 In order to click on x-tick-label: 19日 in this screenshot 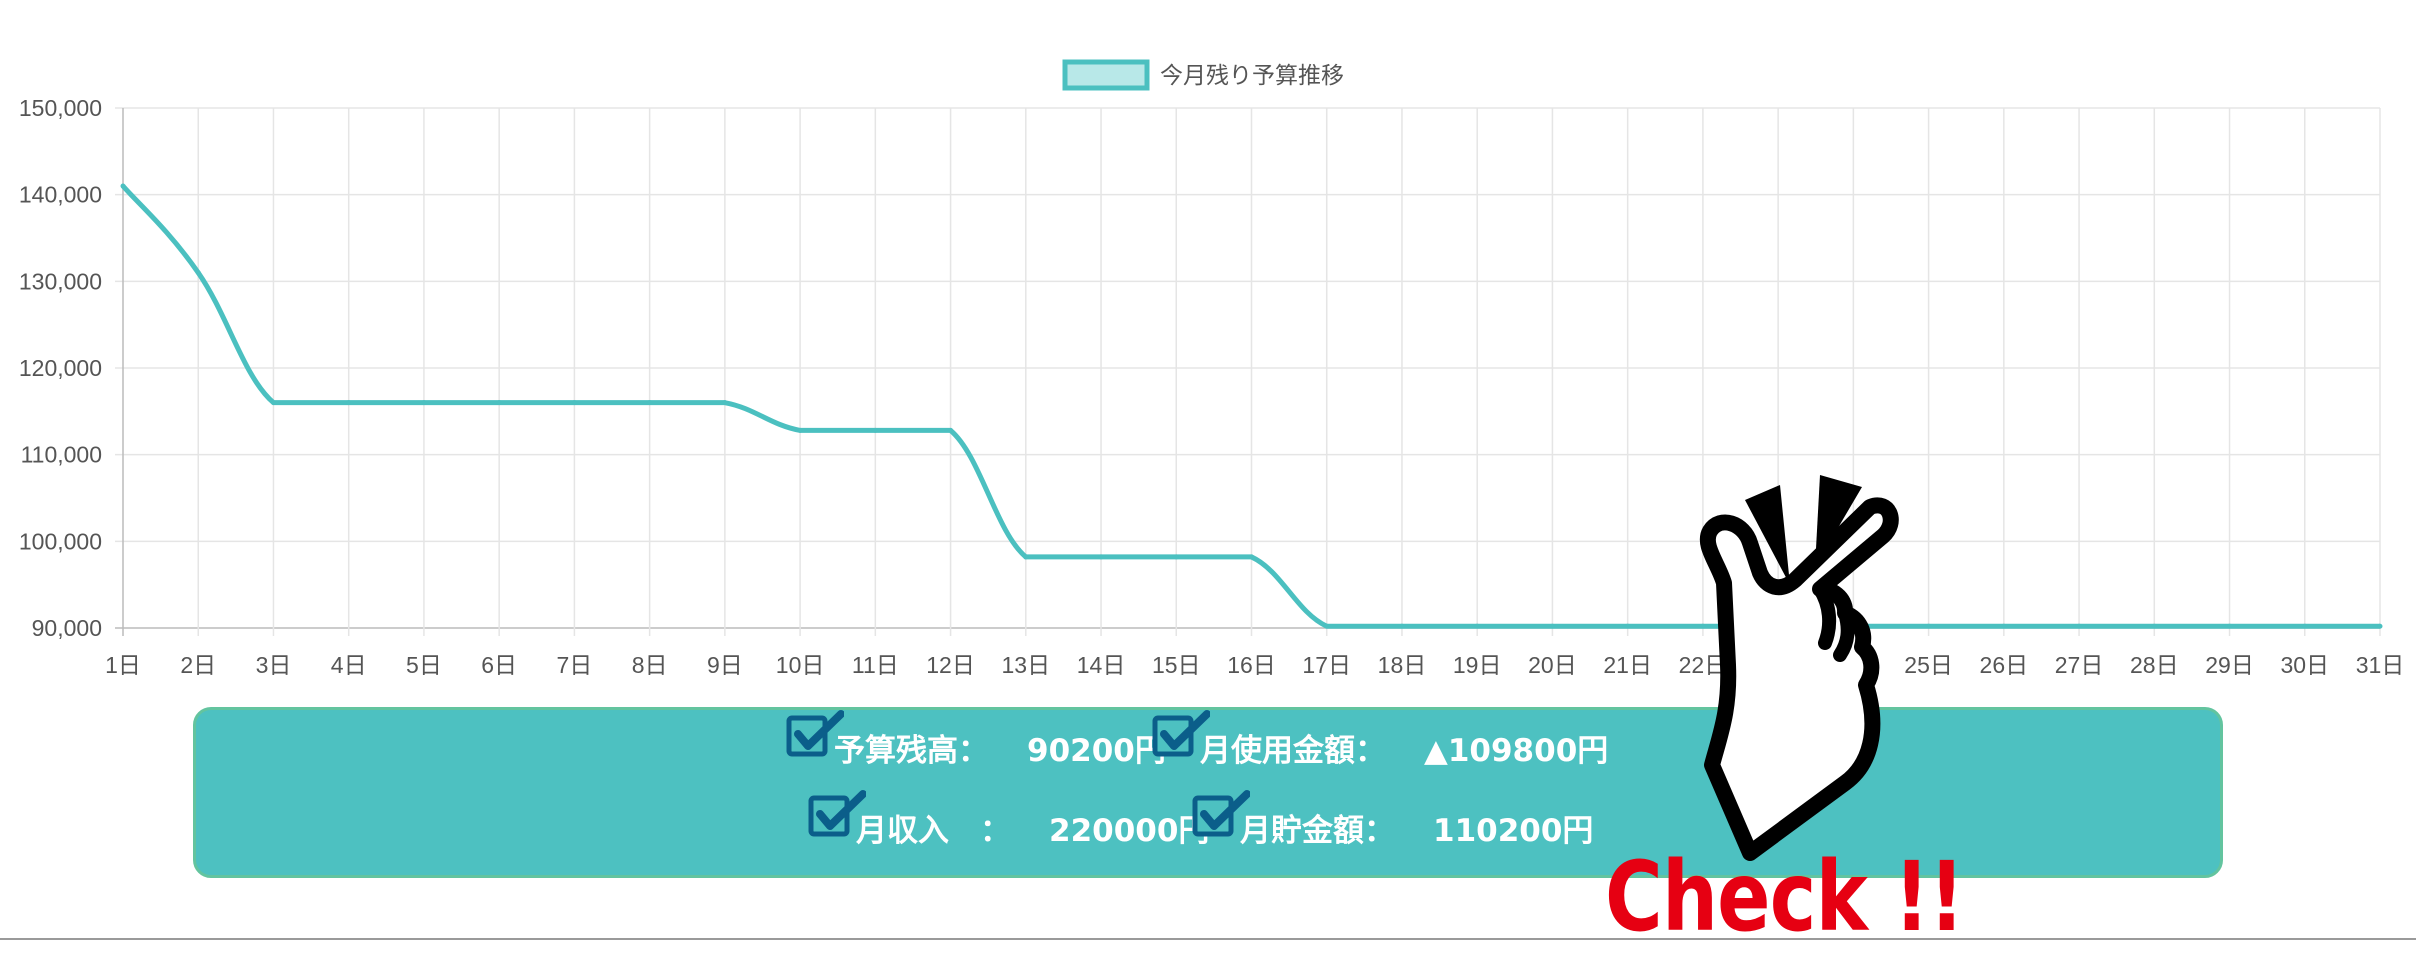, I will do `click(1477, 665)`.